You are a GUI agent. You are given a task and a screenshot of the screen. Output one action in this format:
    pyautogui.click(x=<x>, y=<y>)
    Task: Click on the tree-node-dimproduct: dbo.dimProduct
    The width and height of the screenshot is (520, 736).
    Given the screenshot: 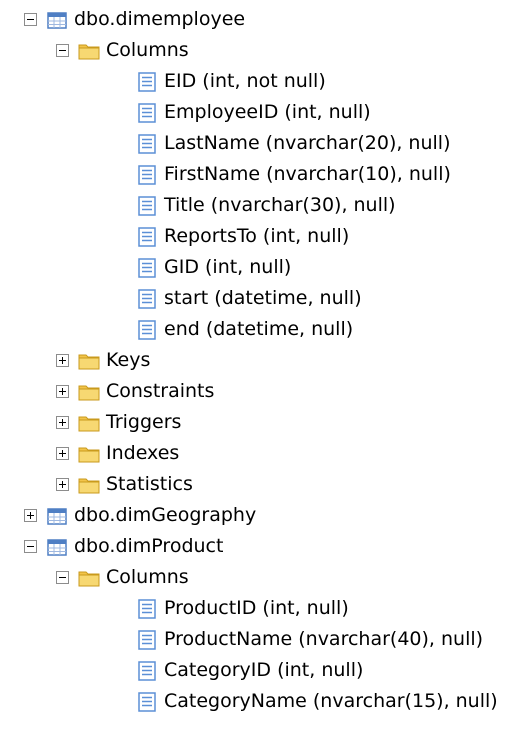 What is the action you would take?
    pyautogui.click(x=123, y=546)
    